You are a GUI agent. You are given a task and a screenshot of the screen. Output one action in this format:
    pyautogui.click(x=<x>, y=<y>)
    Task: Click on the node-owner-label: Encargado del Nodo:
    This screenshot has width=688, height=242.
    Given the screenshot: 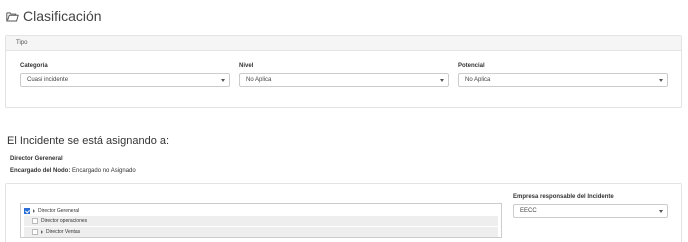 What is the action you would take?
    pyautogui.click(x=40, y=171)
    